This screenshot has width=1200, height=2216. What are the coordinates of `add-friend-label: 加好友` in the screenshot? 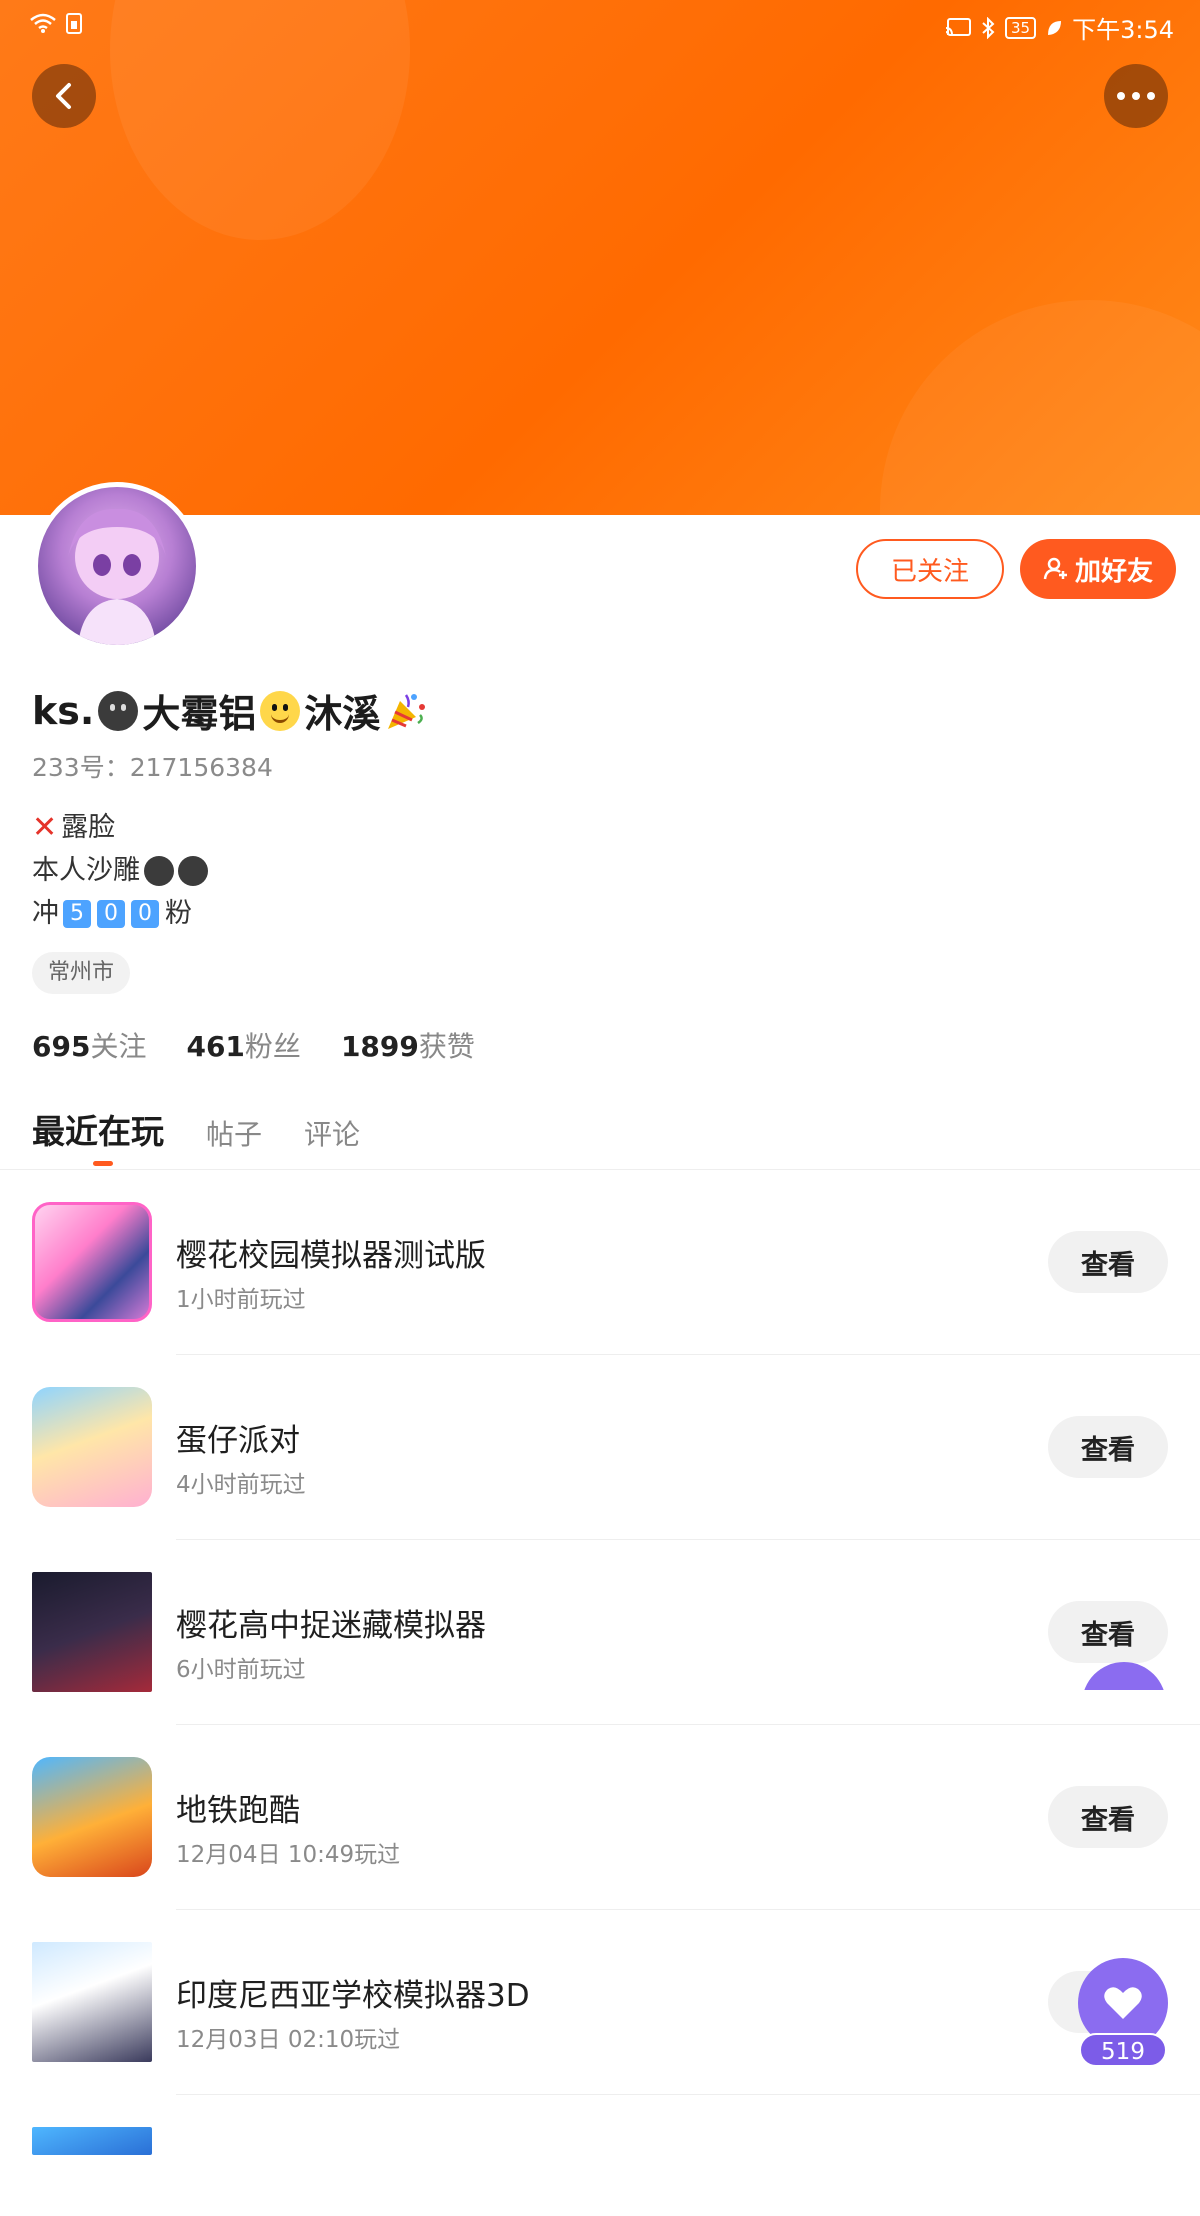 It's located at (1113, 571).